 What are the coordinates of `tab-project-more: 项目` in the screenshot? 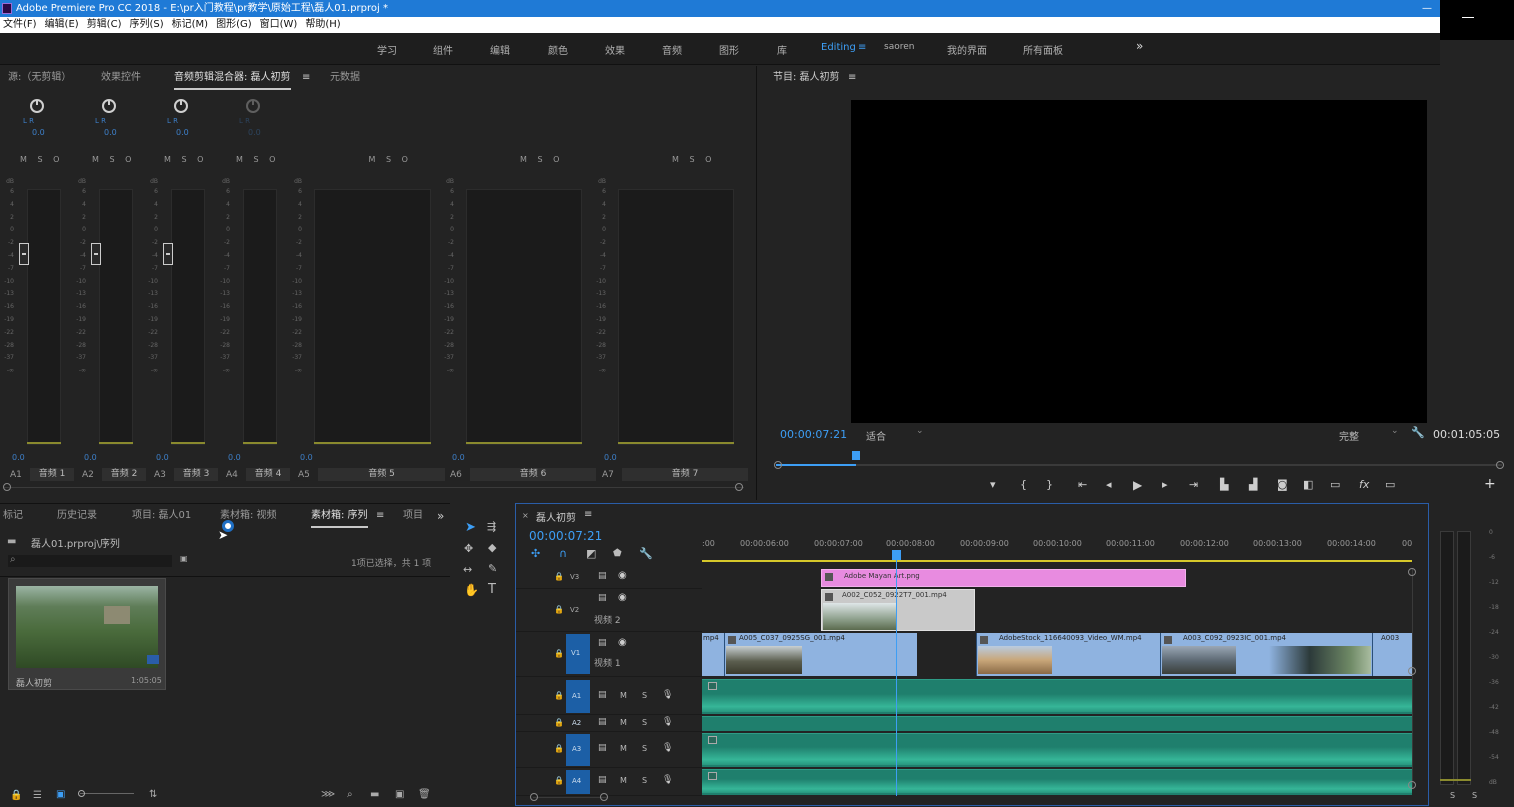 It's located at (413, 516).